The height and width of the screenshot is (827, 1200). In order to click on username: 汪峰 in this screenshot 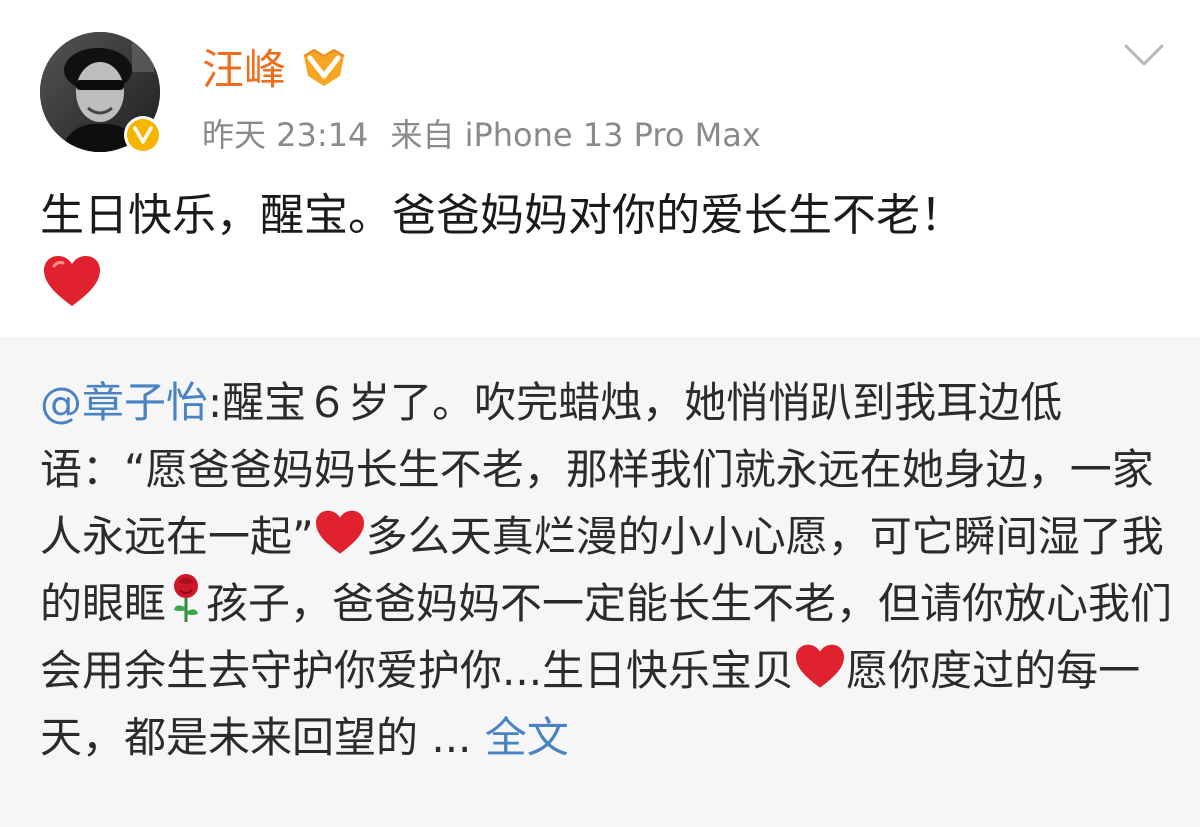, I will do `click(244, 70)`.